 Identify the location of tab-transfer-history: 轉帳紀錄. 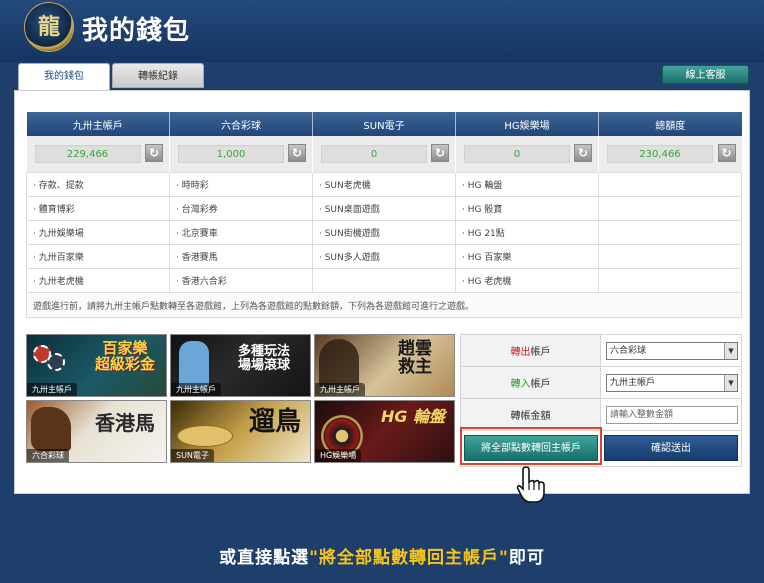
(158, 75).